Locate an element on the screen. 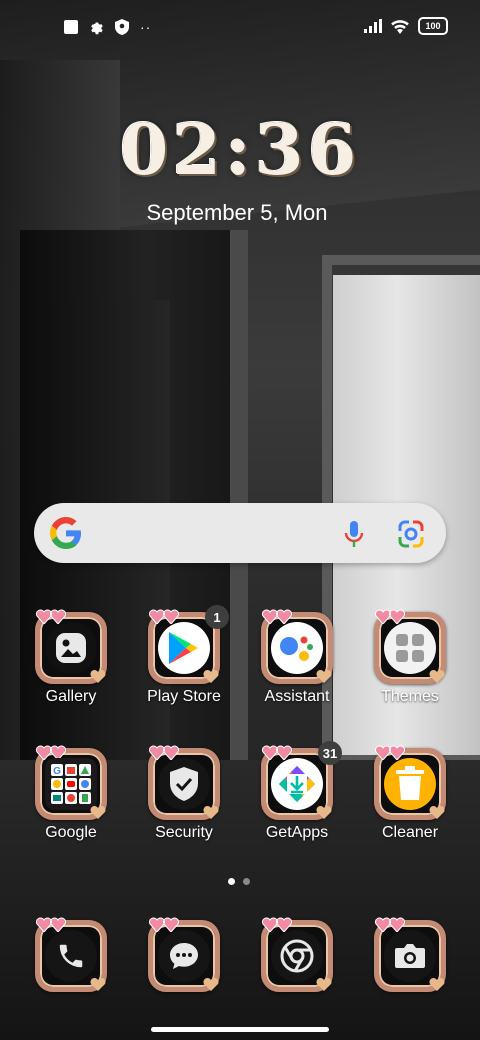 This screenshot has height=1040, width=480. more-dots-icon: ·· is located at coordinates (146, 27).